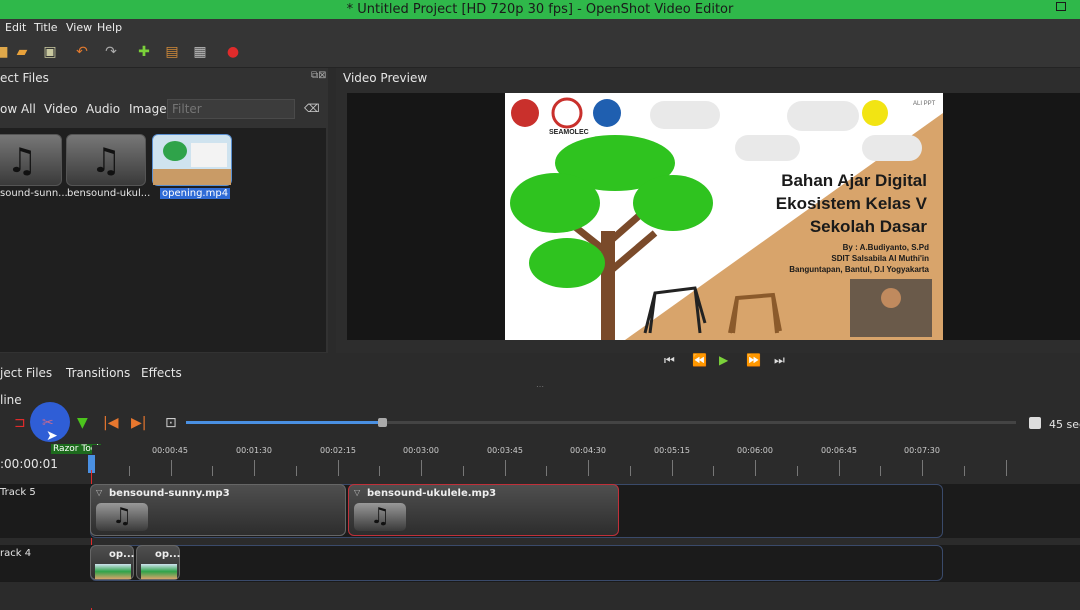 The height and width of the screenshot is (610, 1080). What do you see at coordinates (109, 27) in the screenshot?
I see `menu-help: Help` at bounding box center [109, 27].